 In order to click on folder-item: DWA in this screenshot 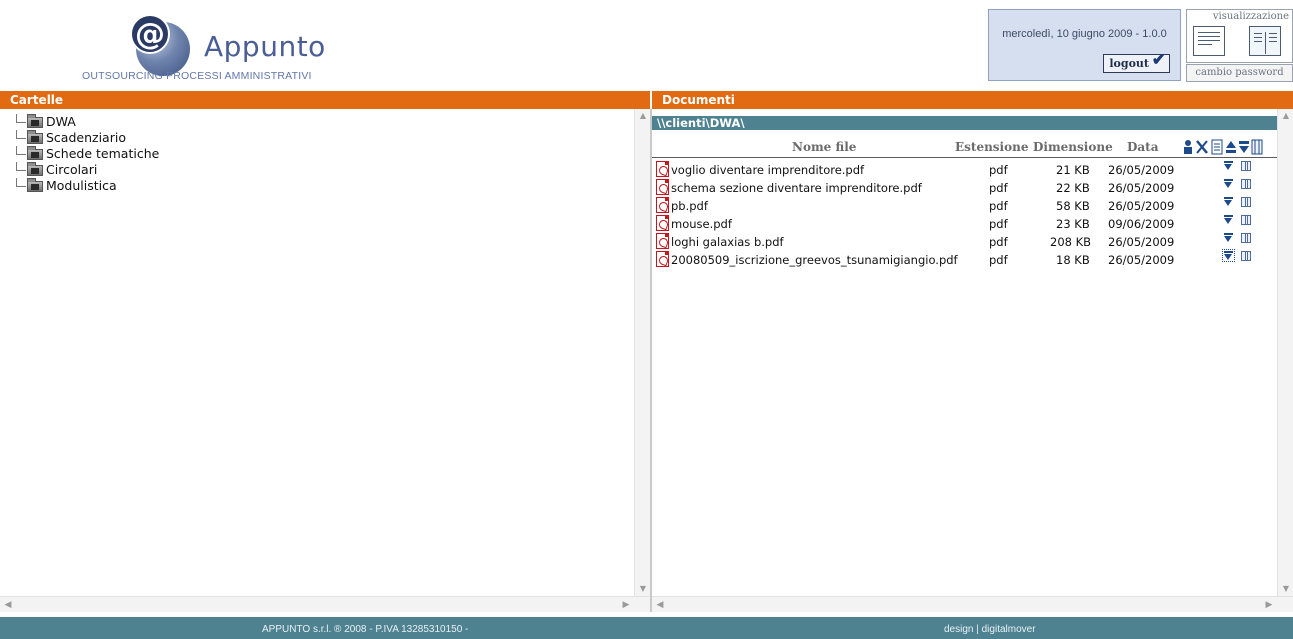, I will do `click(86, 122)`.